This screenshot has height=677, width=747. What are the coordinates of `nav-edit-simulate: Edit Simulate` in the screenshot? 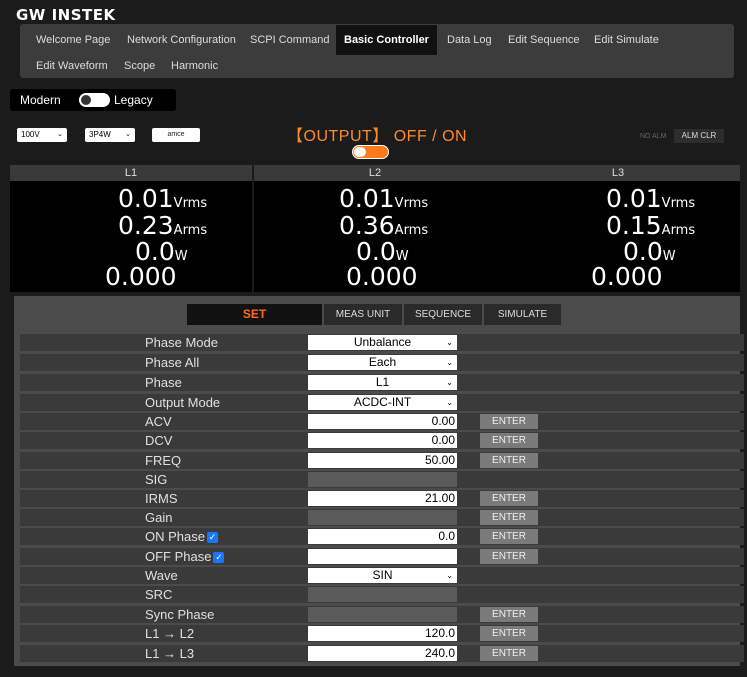 It's located at (626, 40).